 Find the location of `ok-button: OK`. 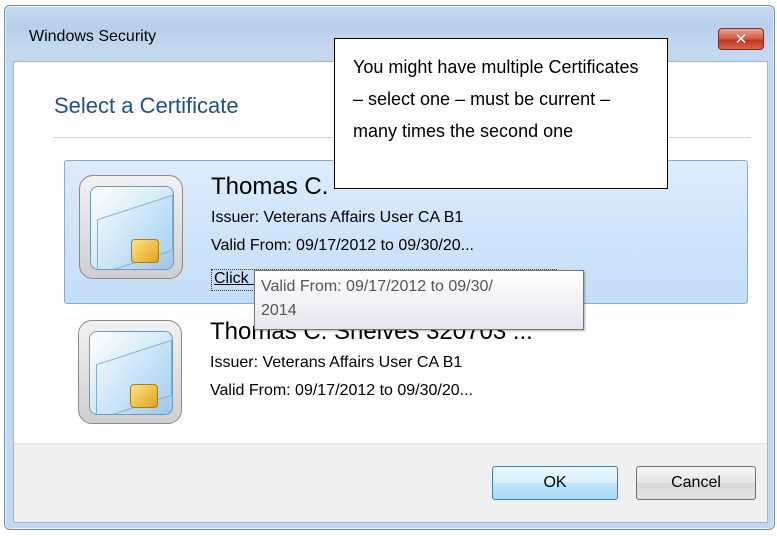

ok-button: OK is located at coordinates (555, 483).